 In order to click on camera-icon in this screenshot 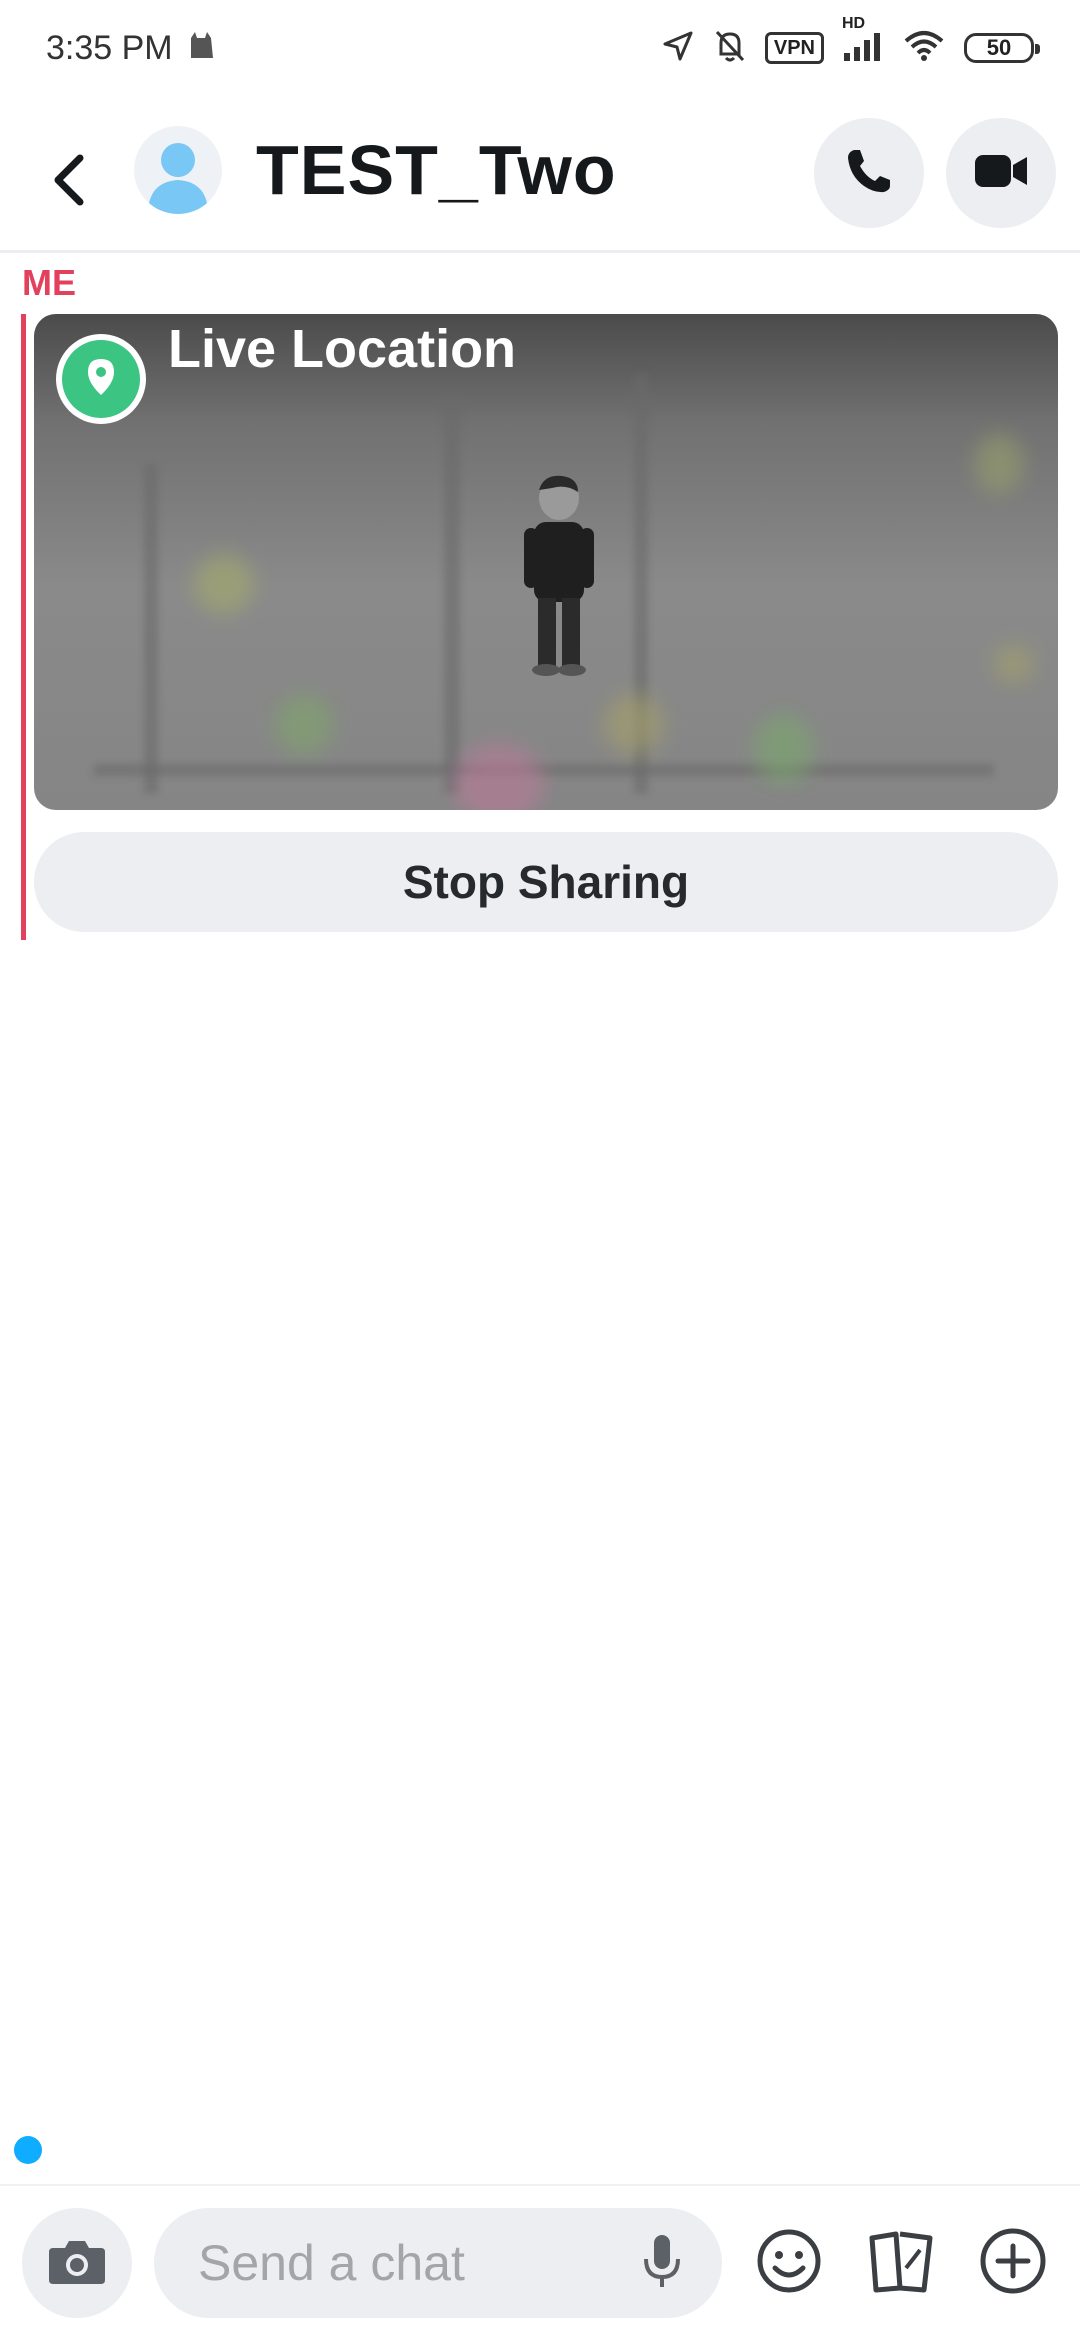, I will do `click(77, 2263)`.